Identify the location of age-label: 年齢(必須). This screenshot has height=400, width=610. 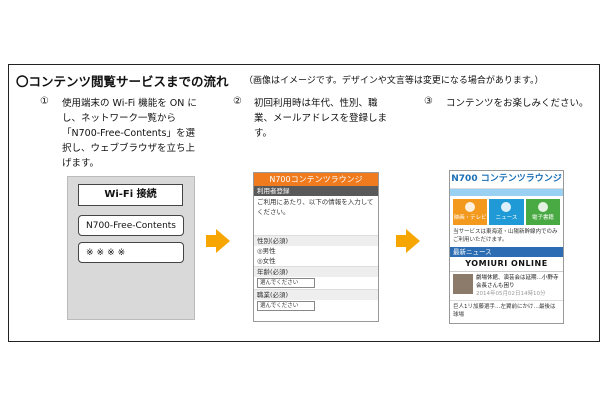
(316, 271).